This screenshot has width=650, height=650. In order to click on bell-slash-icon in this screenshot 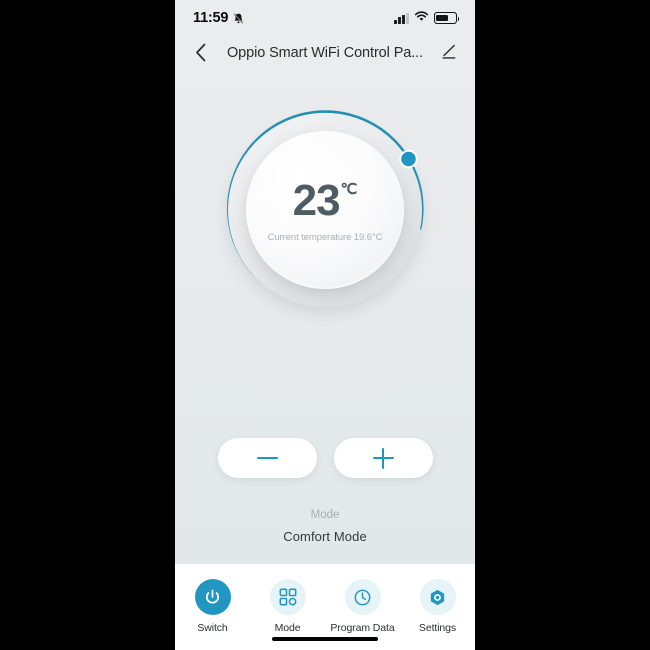, I will do `click(238, 18)`.